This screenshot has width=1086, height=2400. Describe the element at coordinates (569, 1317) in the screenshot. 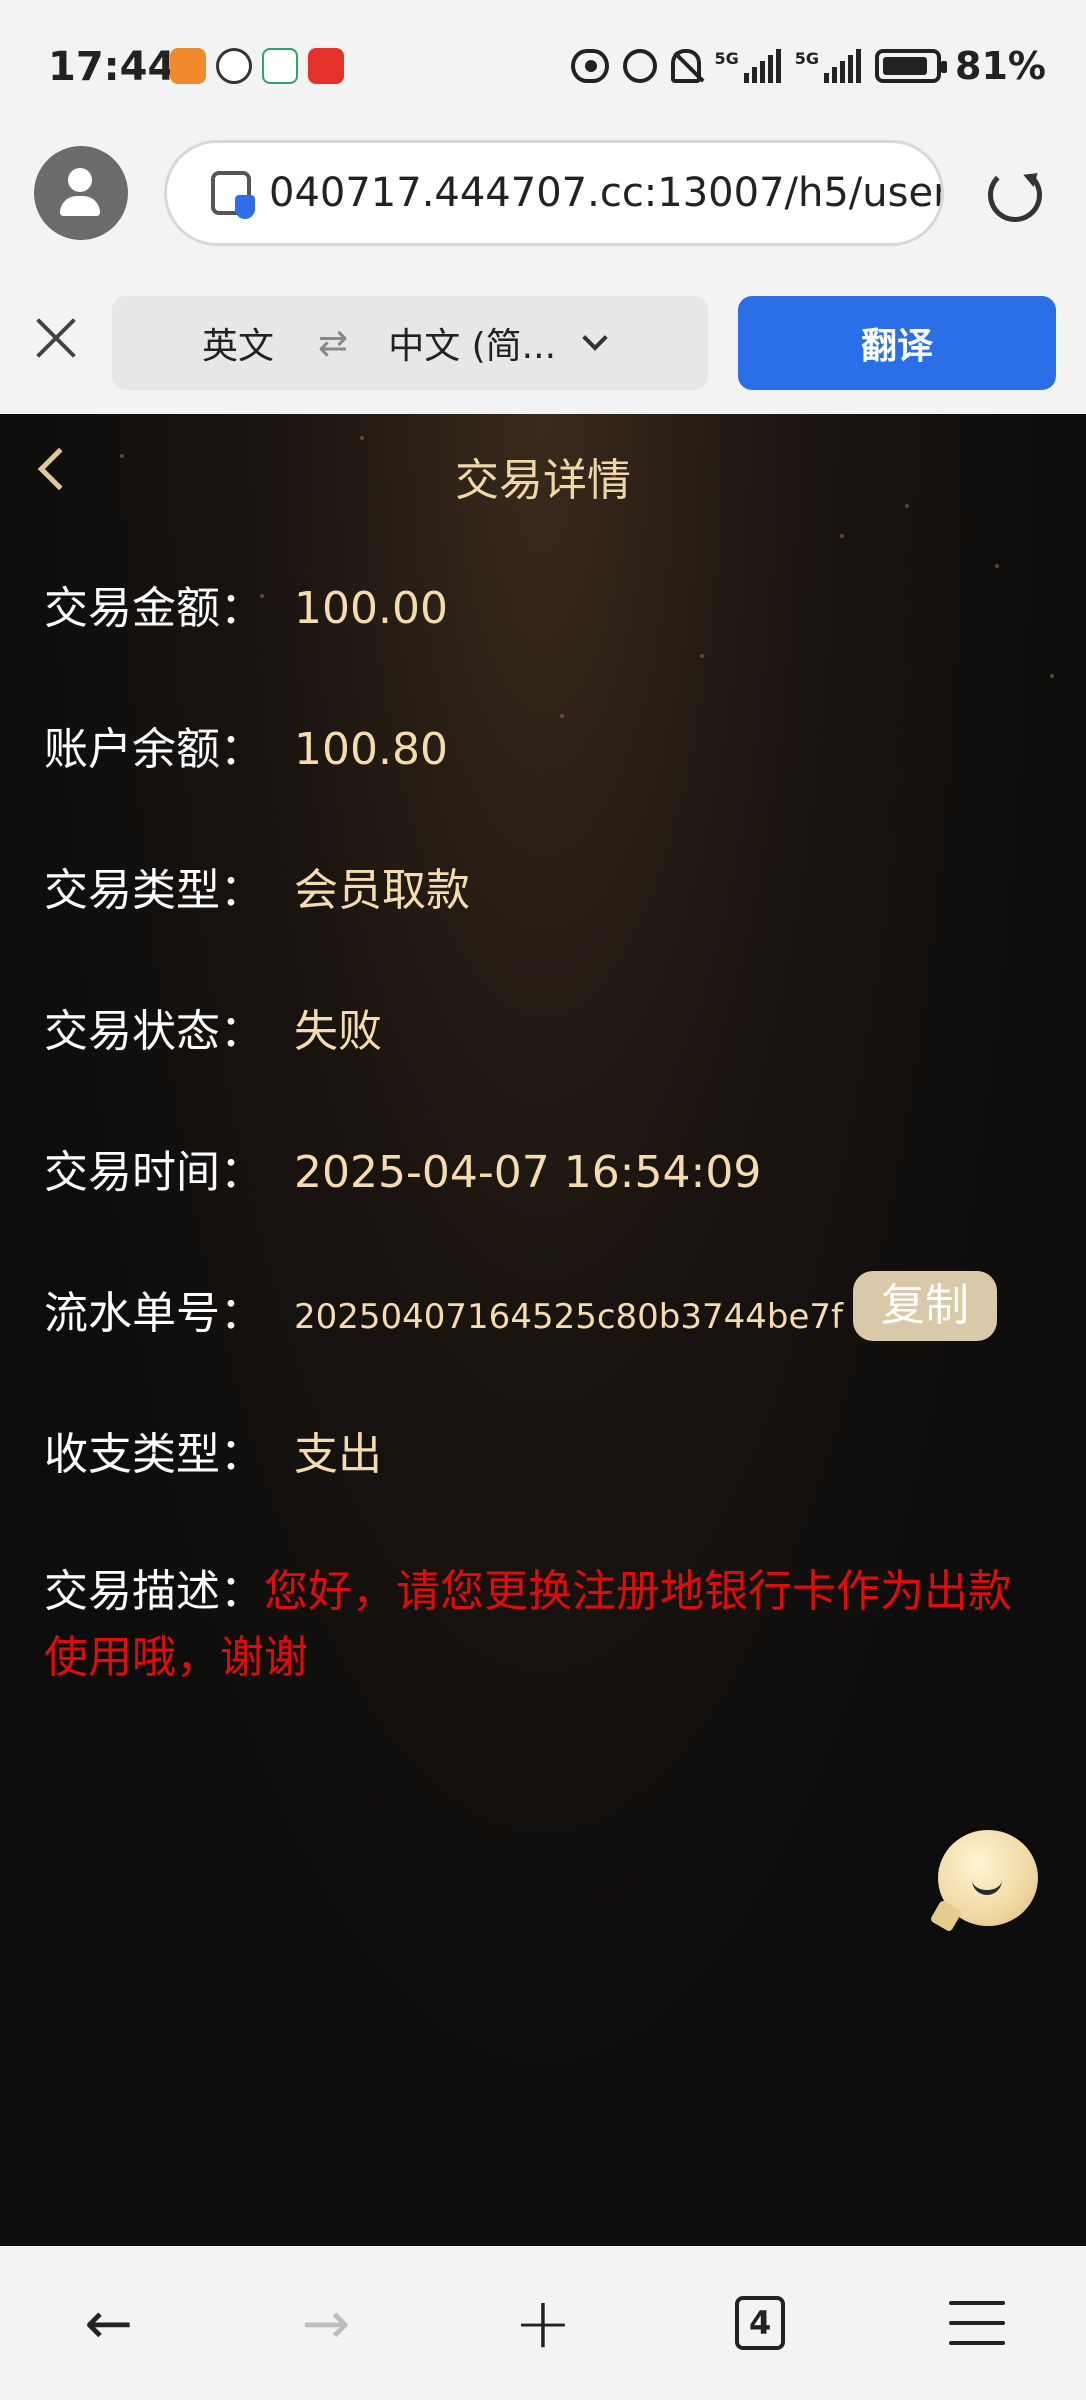

I see `serial-number: 20250407164525c80b3744be7f` at that location.